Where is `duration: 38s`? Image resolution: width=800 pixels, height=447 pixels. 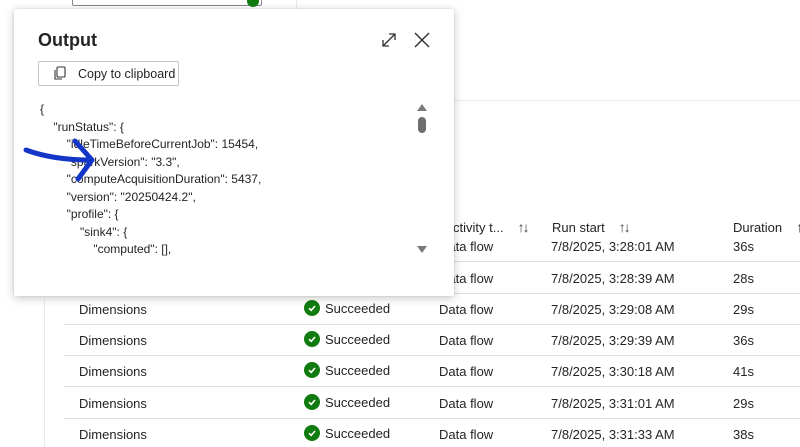
duration: 38s is located at coordinates (743, 434).